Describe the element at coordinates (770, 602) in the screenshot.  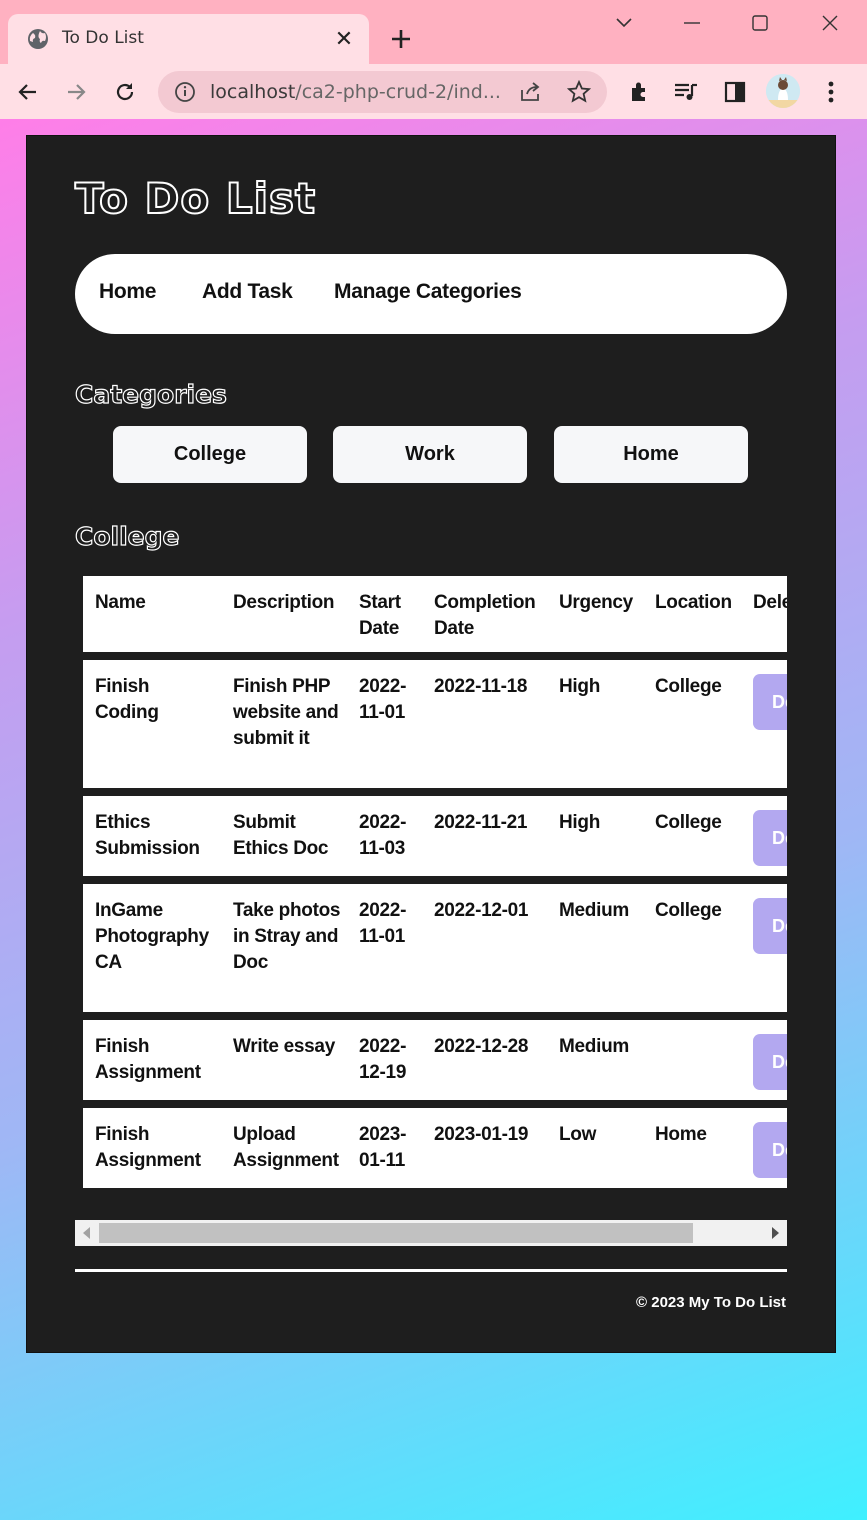
I see `column-header-delete: Dele` at that location.